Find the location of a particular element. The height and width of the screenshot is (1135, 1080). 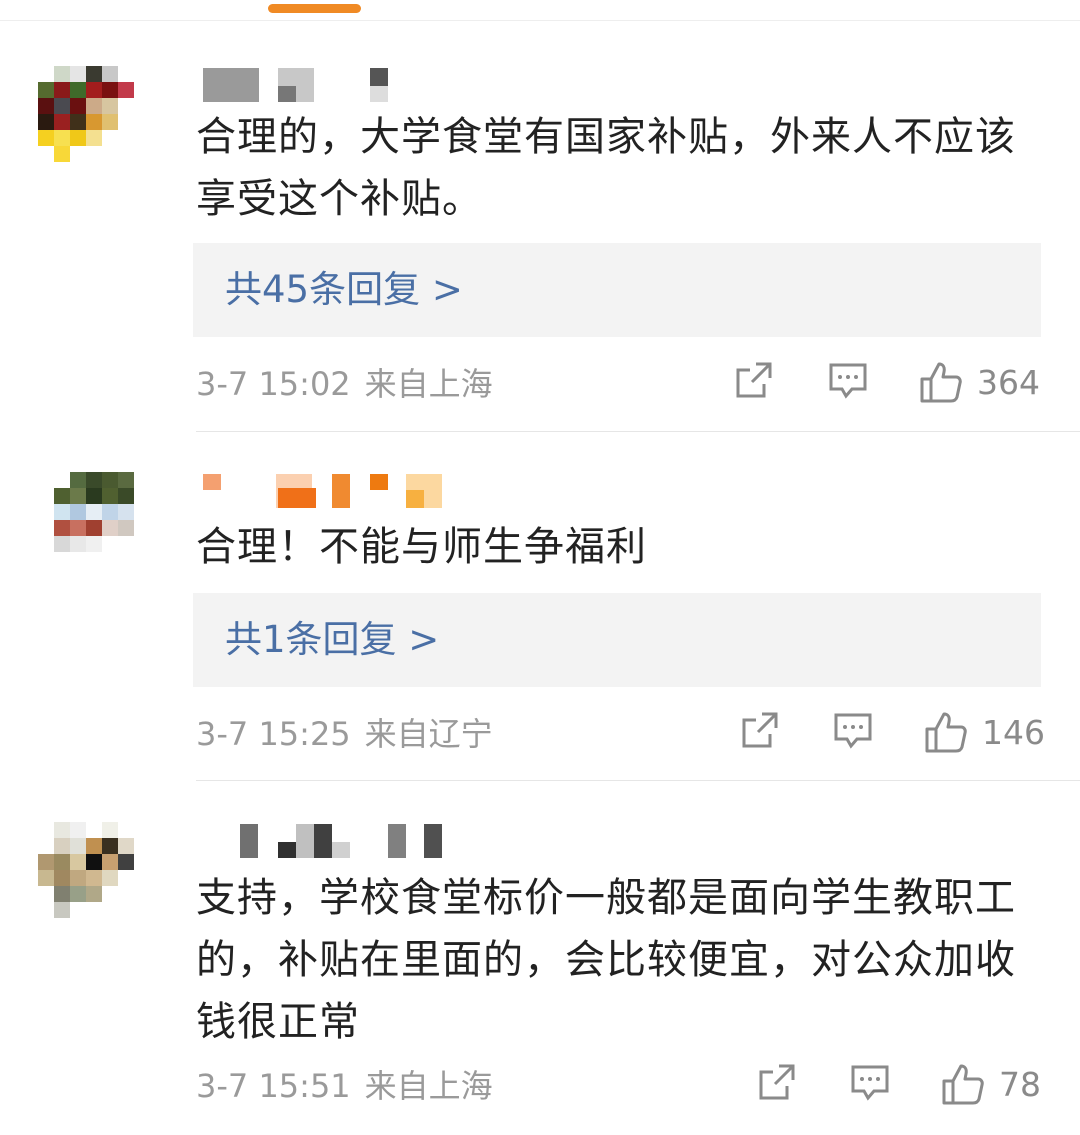

comment-time: 3-7 15:51 is located at coordinates (273, 1086).